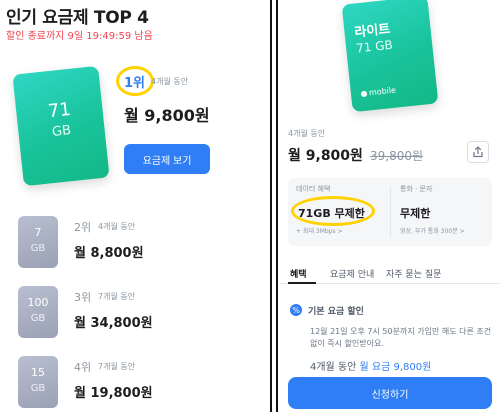  What do you see at coordinates (395, 367) in the screenshot?
I see `discount-price-value: 월 요금 9,800원` at bounding box center [395, 367].